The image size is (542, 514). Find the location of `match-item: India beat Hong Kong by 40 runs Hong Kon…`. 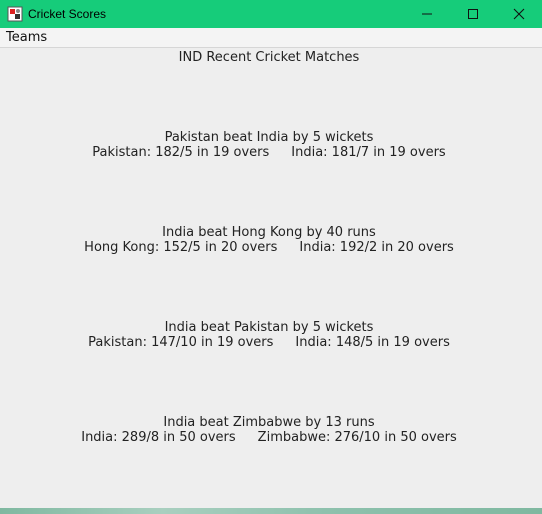

match-item: India beat Hong Kong by 40 runs Hong Kon… is located at coordinates (269, 240).